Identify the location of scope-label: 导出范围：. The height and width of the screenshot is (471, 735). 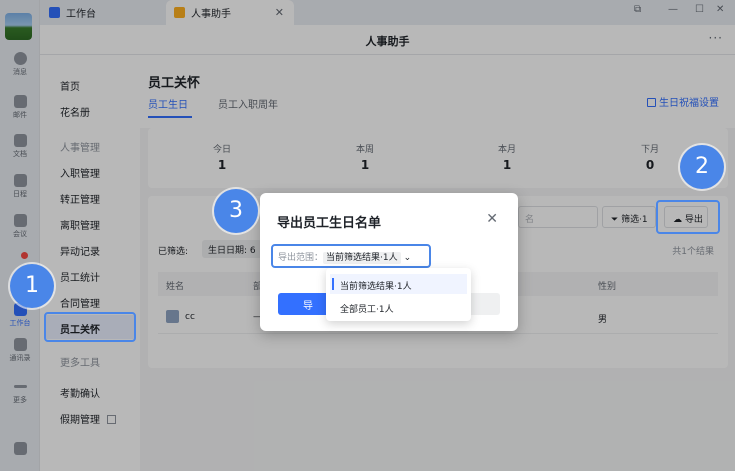
(301, 258).